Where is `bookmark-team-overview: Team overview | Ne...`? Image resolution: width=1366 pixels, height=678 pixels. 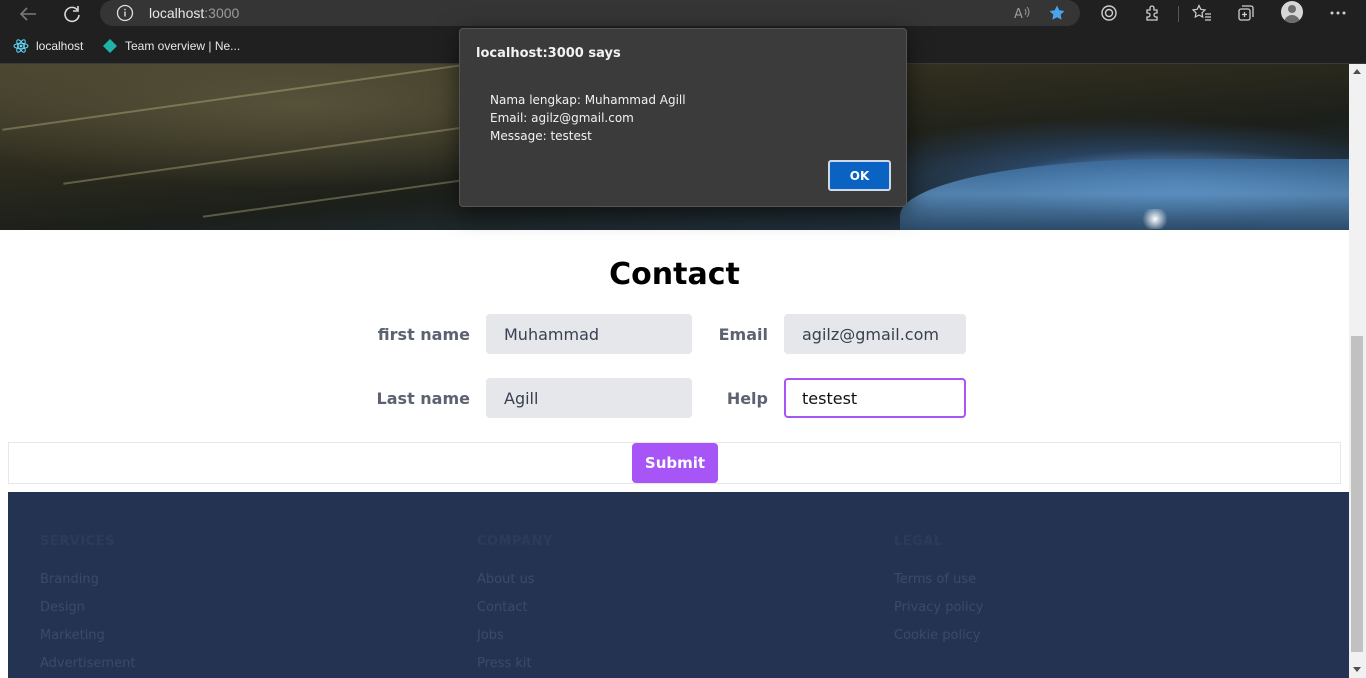
bookmark-team-overview: Team overview | Ne... is located at coordinates (171, 46).